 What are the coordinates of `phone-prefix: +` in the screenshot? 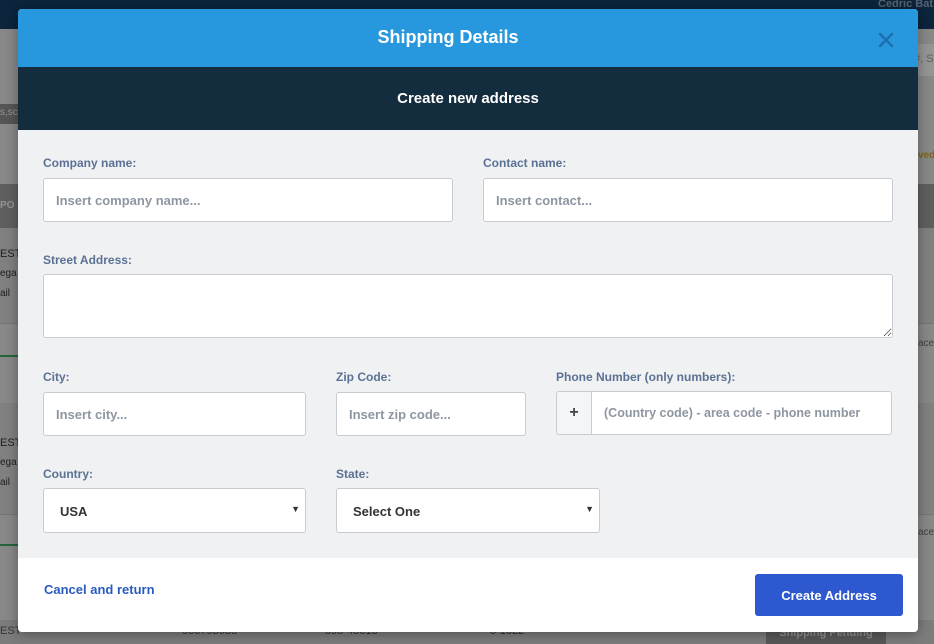 It's located at (573, 413).